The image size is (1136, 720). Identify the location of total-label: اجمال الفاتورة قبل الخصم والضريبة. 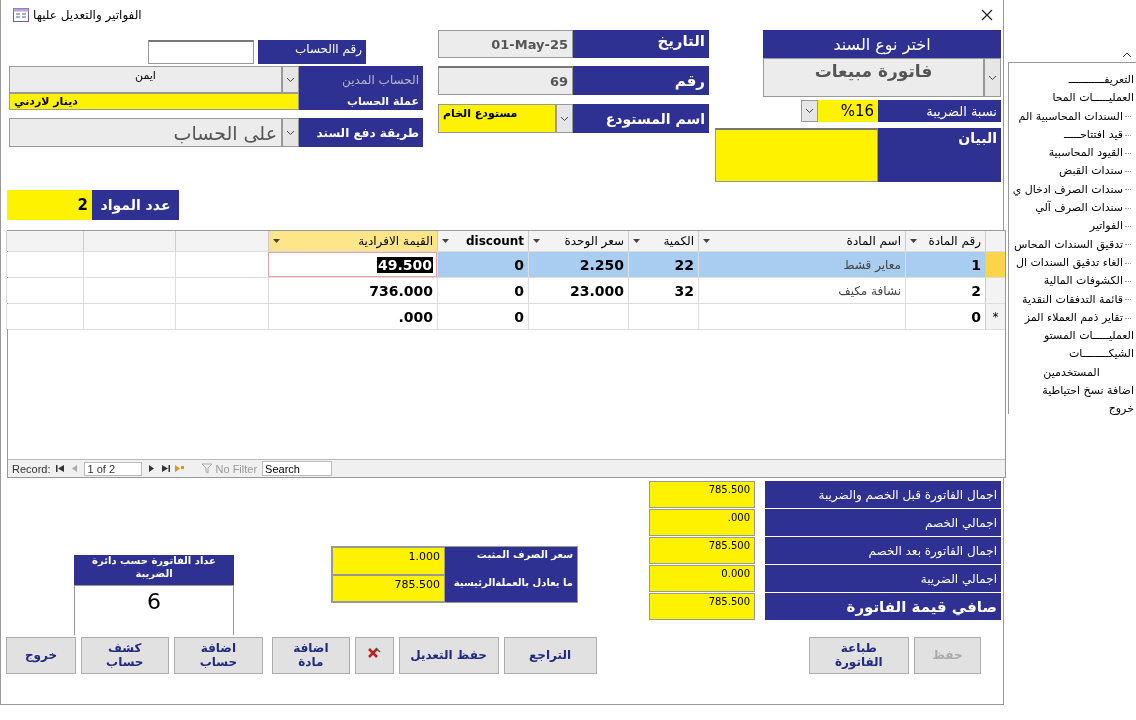
(883, 494).